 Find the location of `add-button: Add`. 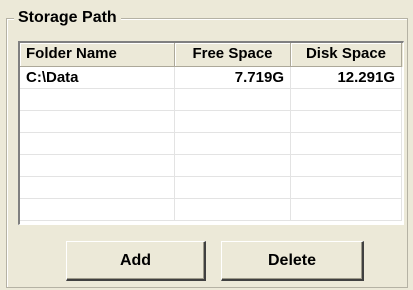

add-button: Add is located at coordinates (136, 261).